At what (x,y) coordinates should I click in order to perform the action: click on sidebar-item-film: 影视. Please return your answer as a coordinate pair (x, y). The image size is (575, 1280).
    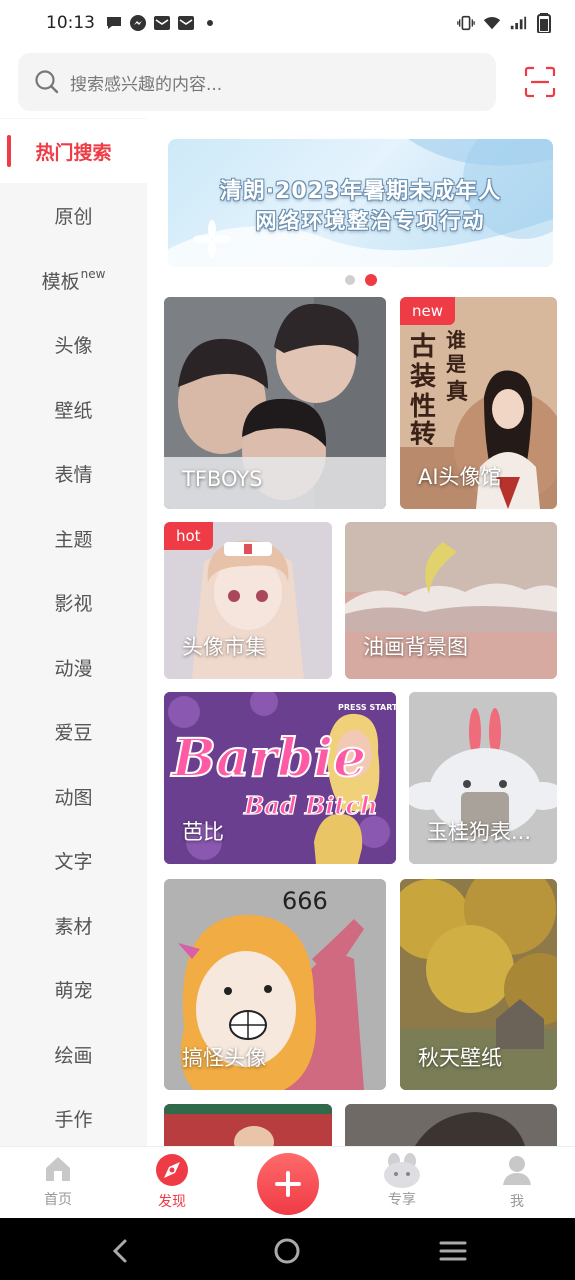
    Looking at the image, I should click on (73, 602).